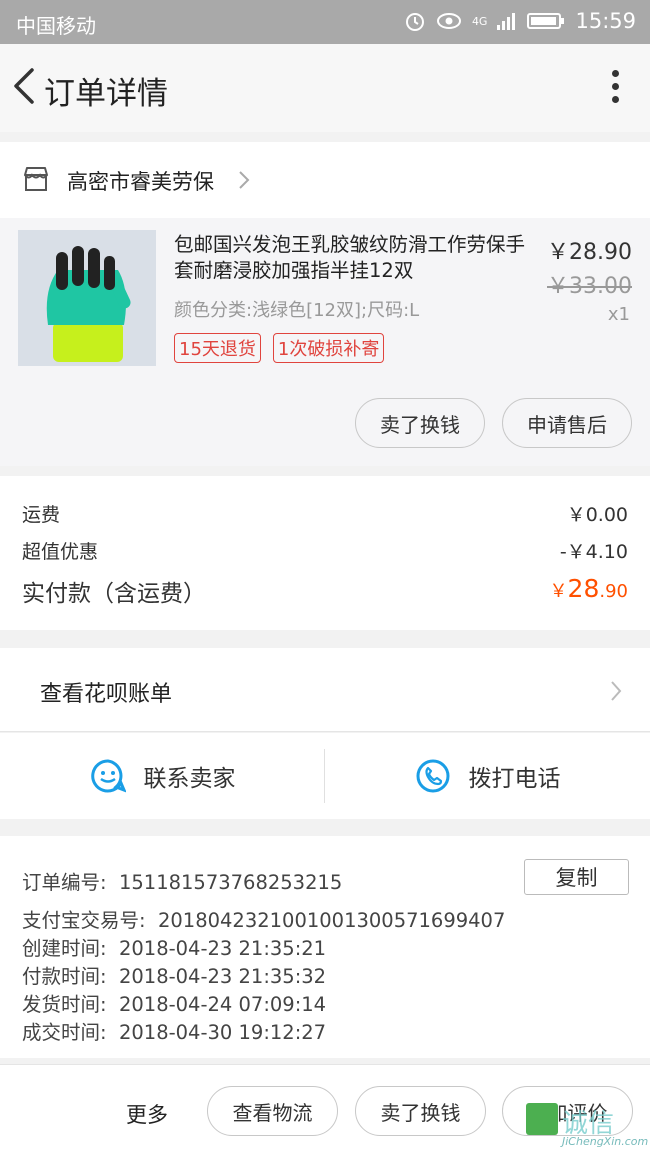 The height and width of the screenshot is (1155, 650). I want to click on paid-time-label: 付款时间:, so click(64, 976).